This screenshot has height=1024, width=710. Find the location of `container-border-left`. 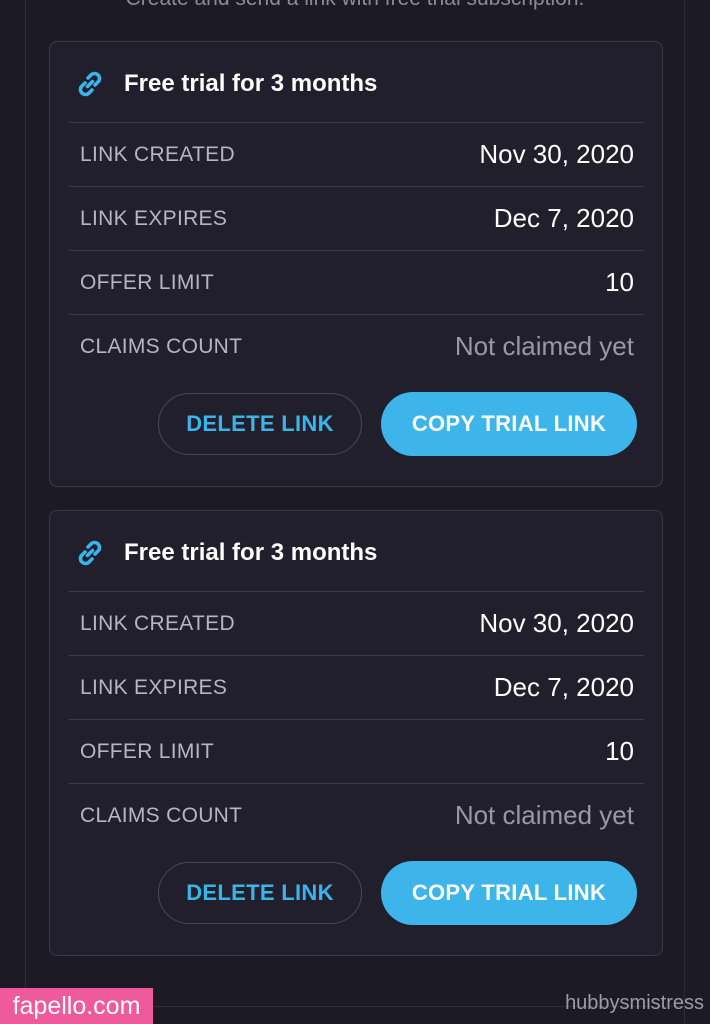

container-border-left is located at coordinates (25, 512).